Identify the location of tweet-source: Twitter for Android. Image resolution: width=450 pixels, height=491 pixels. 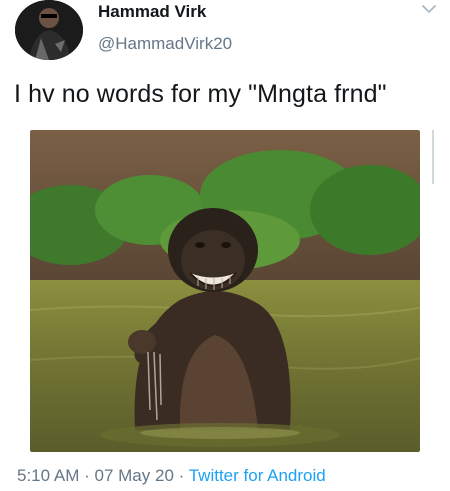
(257, 475).